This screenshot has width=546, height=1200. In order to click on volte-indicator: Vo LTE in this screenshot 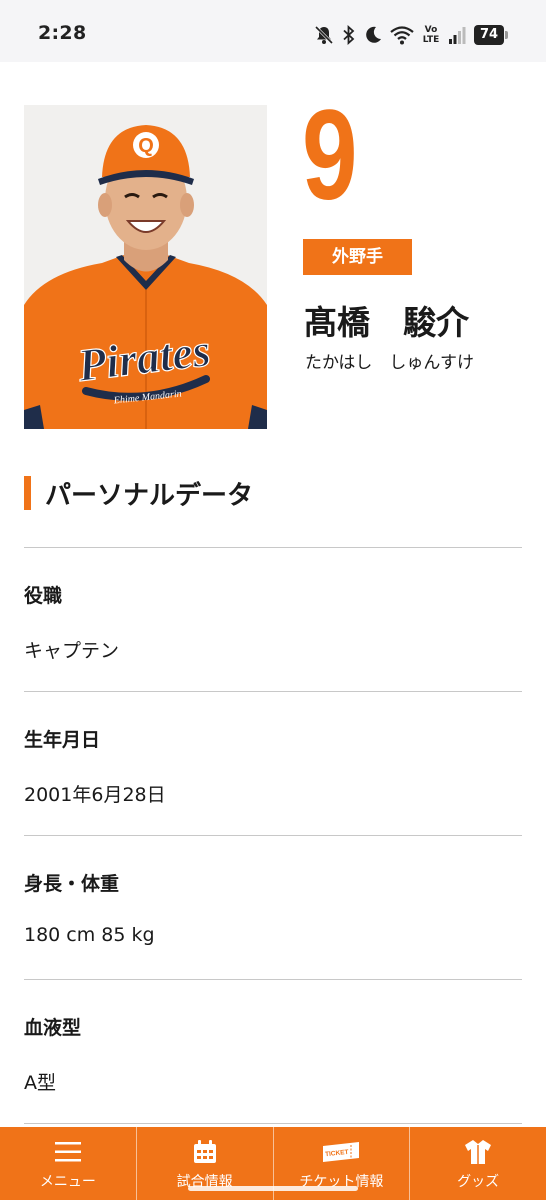, I will do `click(431, 35)`.